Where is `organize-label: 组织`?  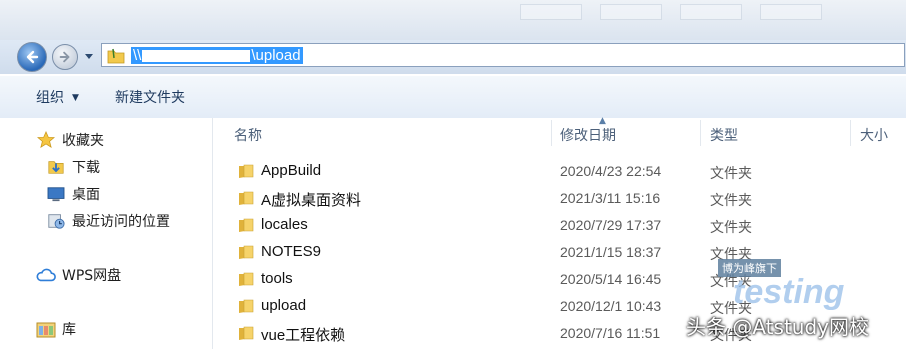
organize-label: 组织 is located at coordinates (50, 98).